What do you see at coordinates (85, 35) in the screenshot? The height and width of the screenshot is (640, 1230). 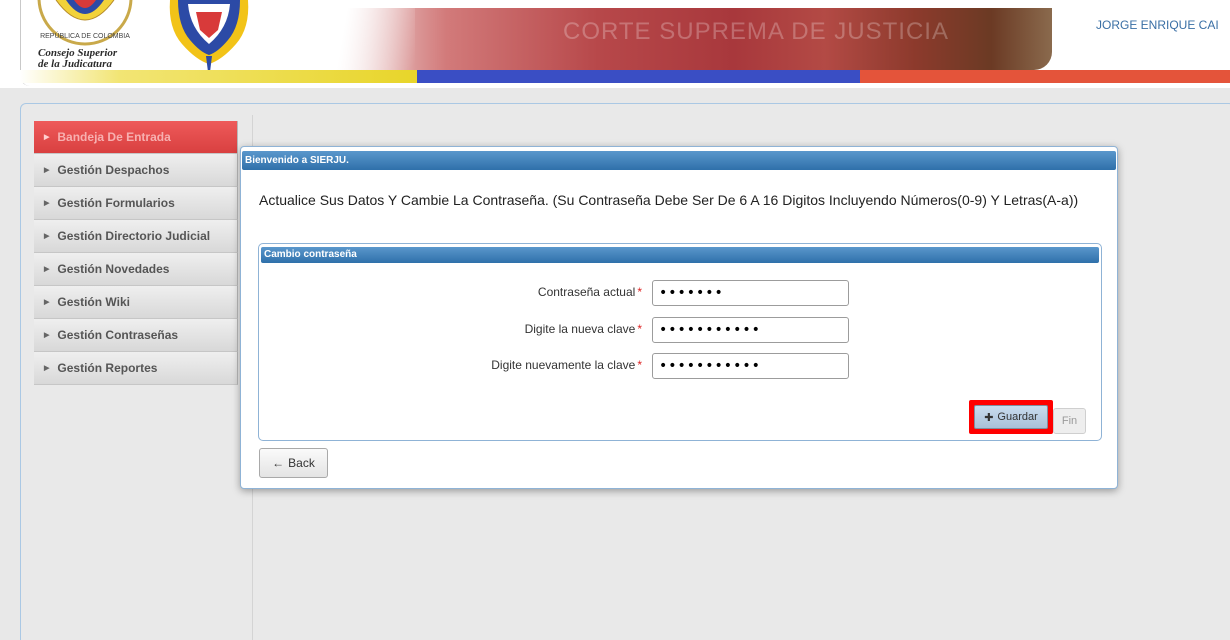 I see `svg-text: REPÚBLICA DE COLOMBIA` at bounding box center [85, 35].